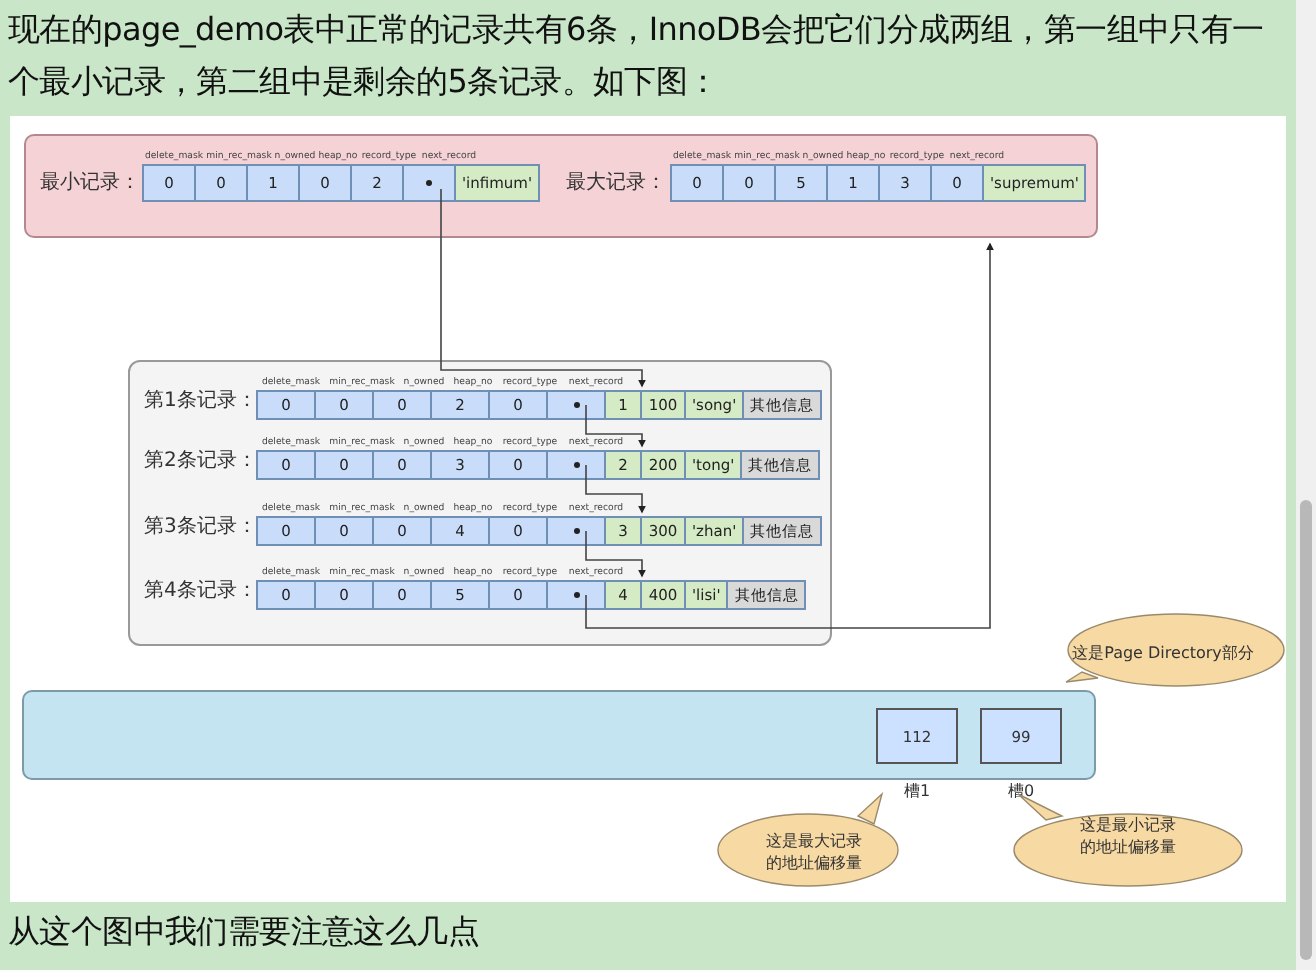 The height and width of the screenshot is (970, 1316). What do you see at coordinates (91, 183) in the screenshot?
I see `record-label: 最小记录：` at bounding box center [91, 183].